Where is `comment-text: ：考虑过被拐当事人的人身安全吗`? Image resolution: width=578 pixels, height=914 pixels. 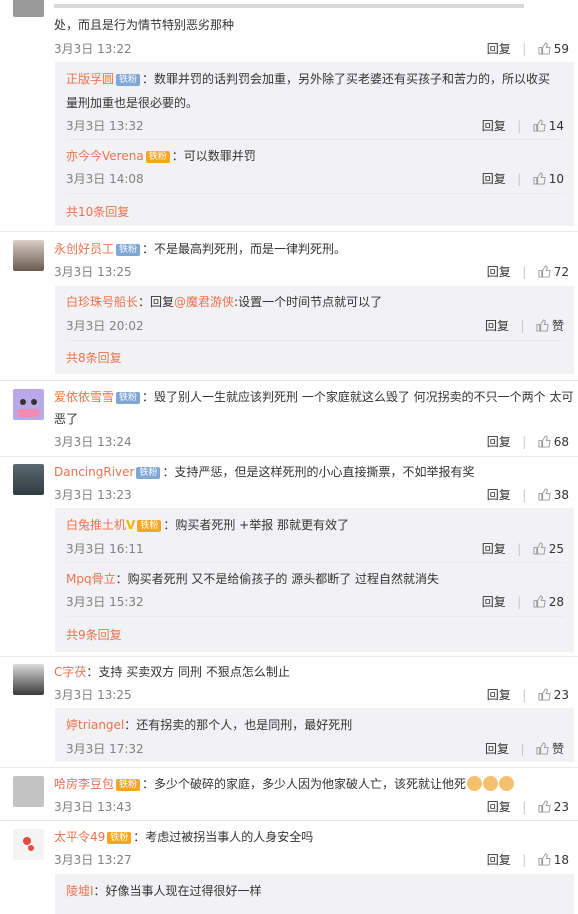 comment-text: ：考虑过被拐当事人的人身安全吗 is located at coordinates (223, 837).